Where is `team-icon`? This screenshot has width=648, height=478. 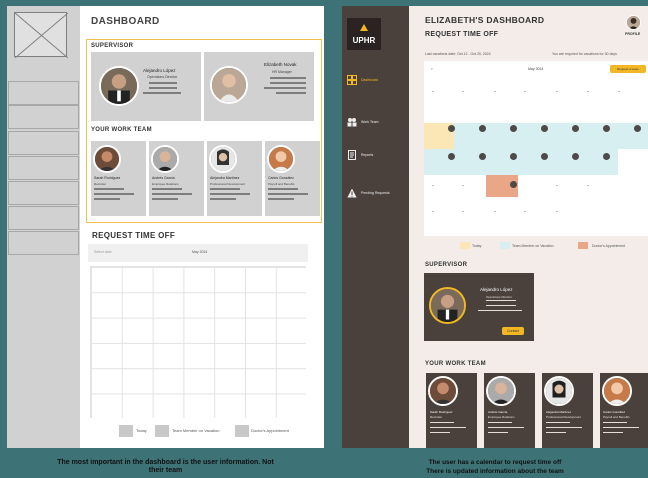 team-icon is located at coordinates (352, 122).